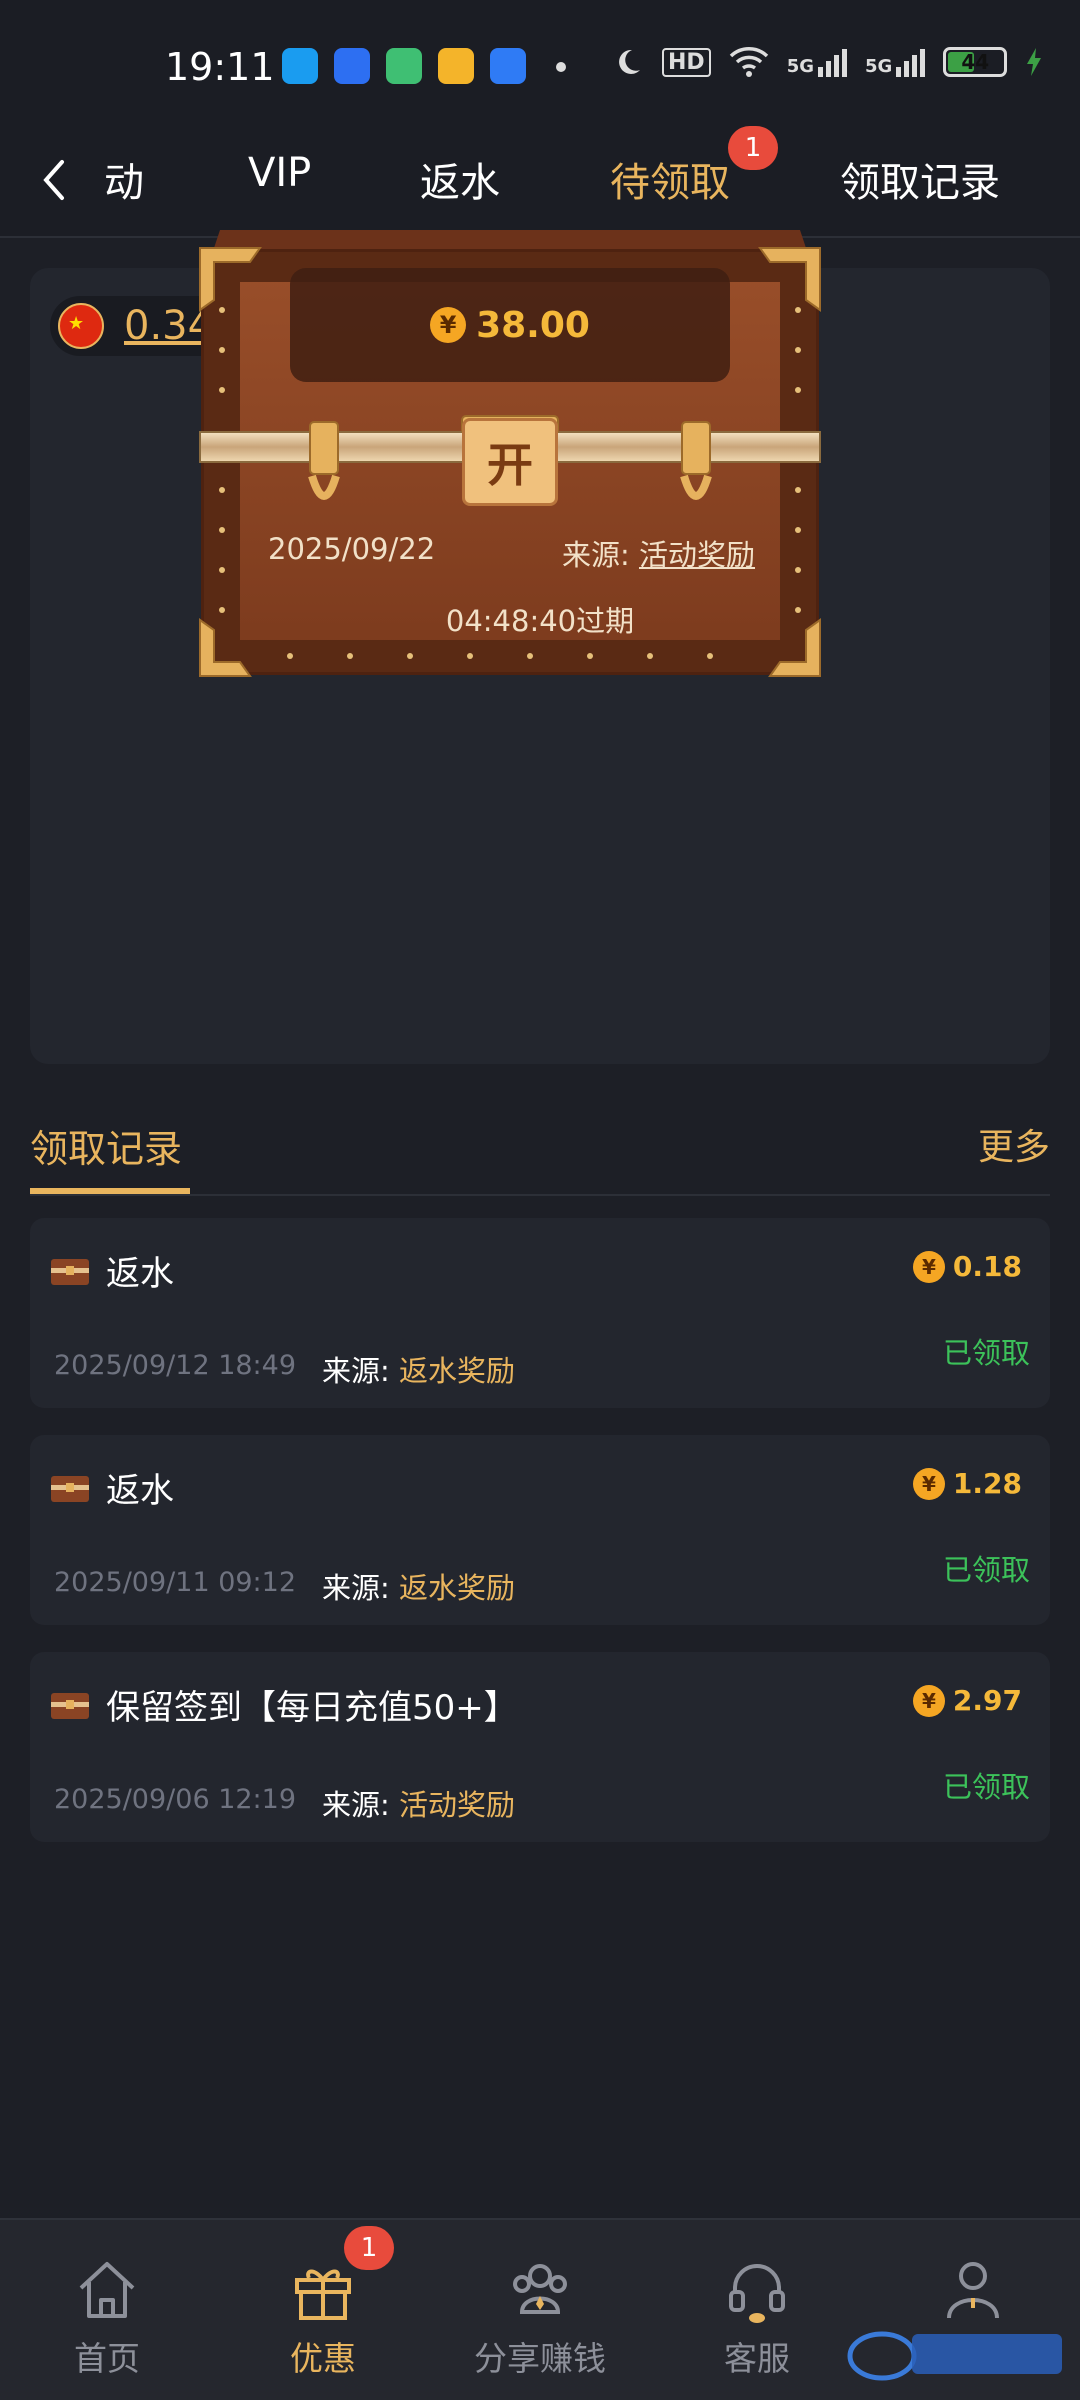  Describe the element at coordinates (757, 2293) in the screenshot. I see `headset-icon` at that location.